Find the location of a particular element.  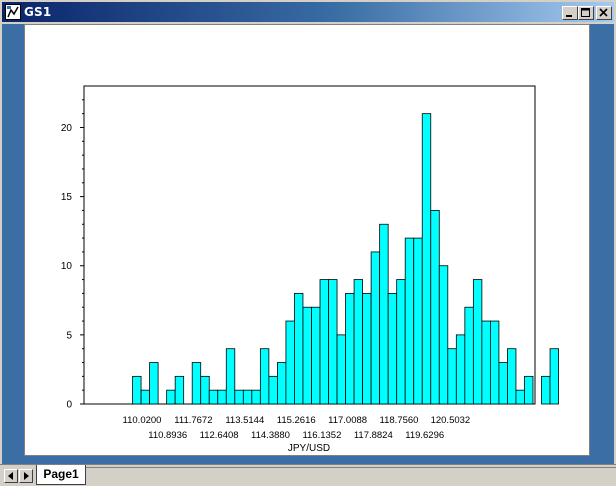

close-button is located at coordinates (604, 13).